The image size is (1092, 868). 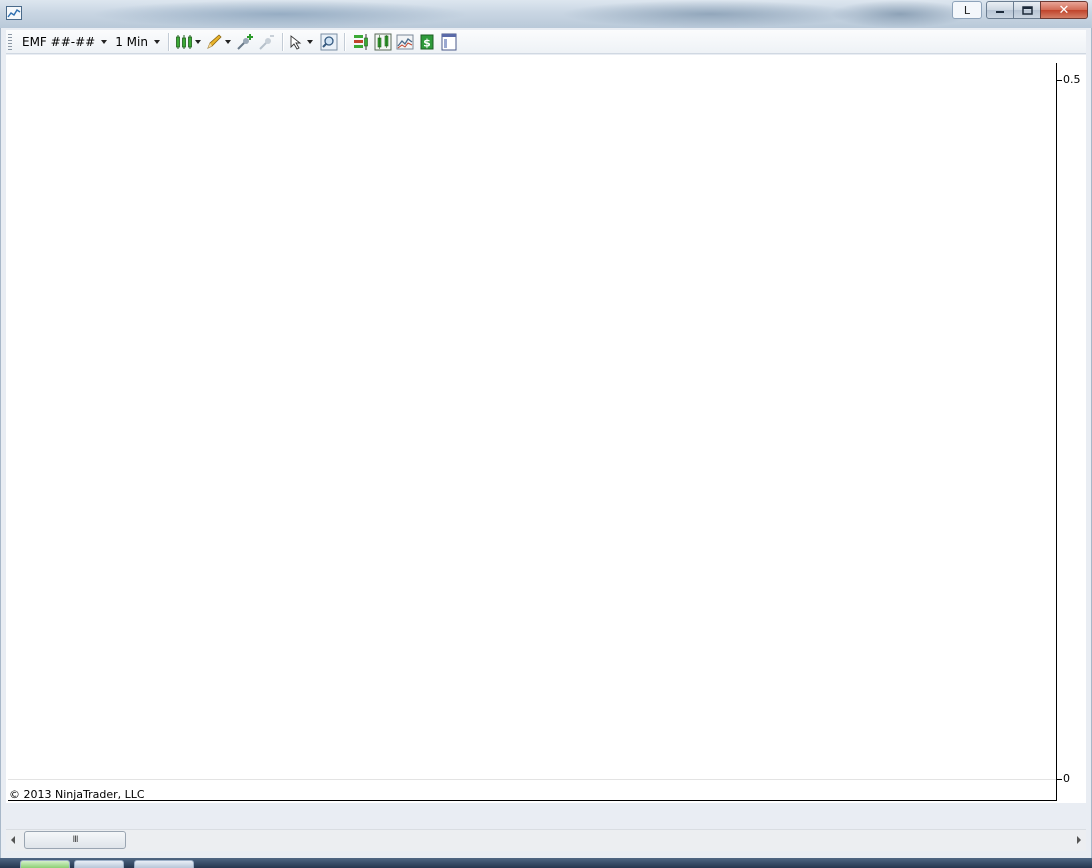 I want to click on remove-indicator-icon, so click(x=266, y=42).